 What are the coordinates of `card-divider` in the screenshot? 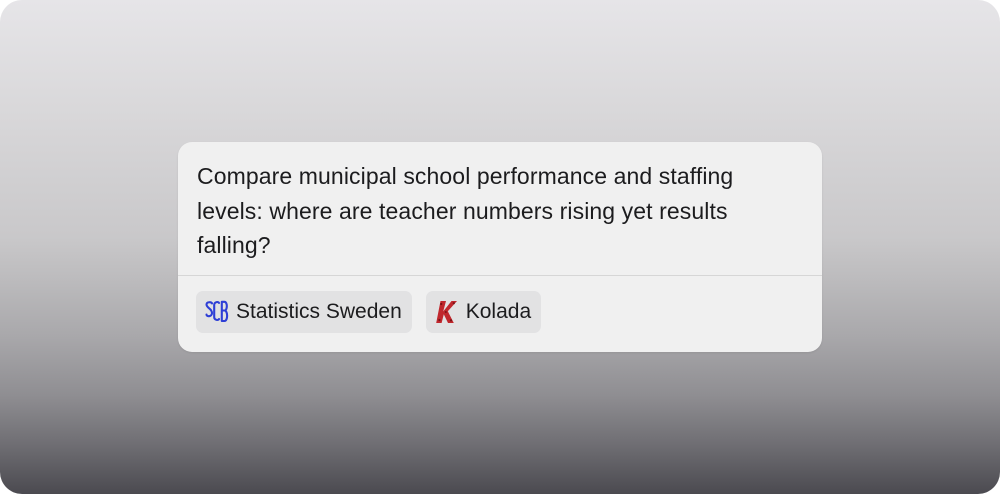 It's located at (500, 275).